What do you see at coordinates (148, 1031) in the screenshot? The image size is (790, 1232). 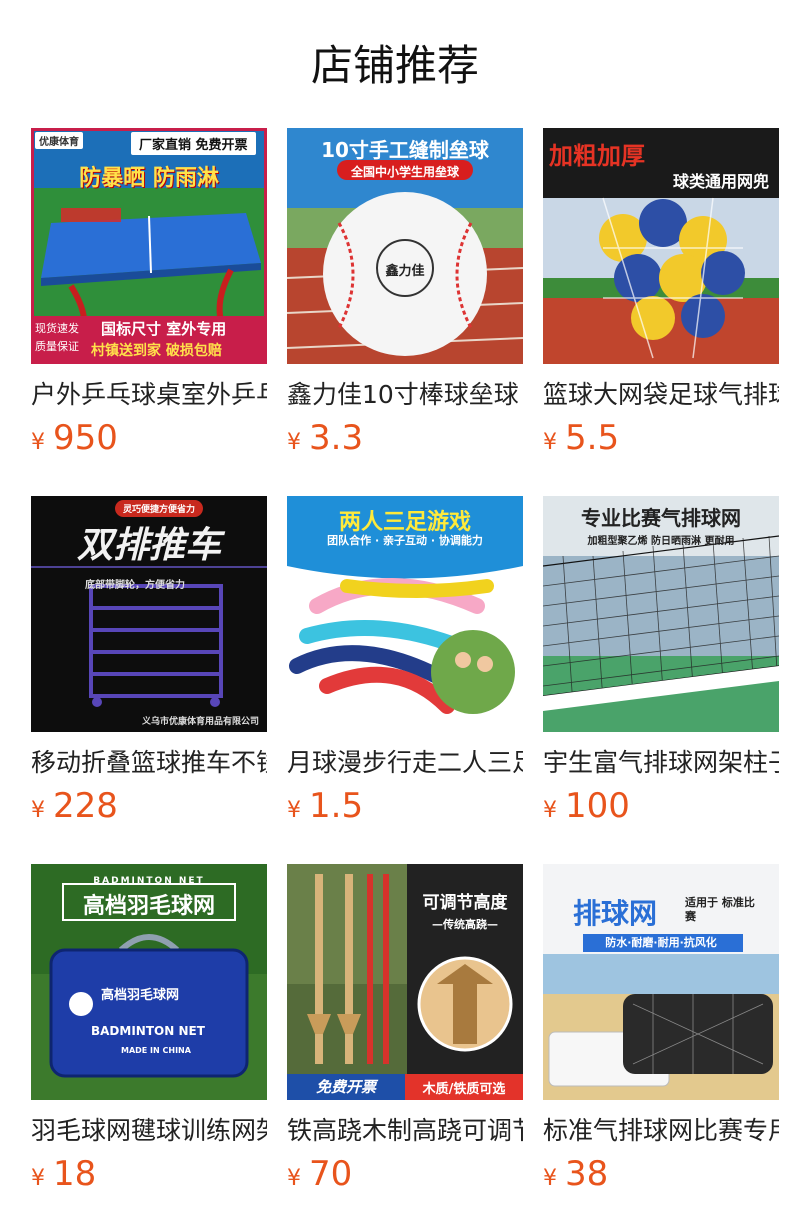 I see `bag-label: BADMINTON NET` at bounding box center [148, 1031].